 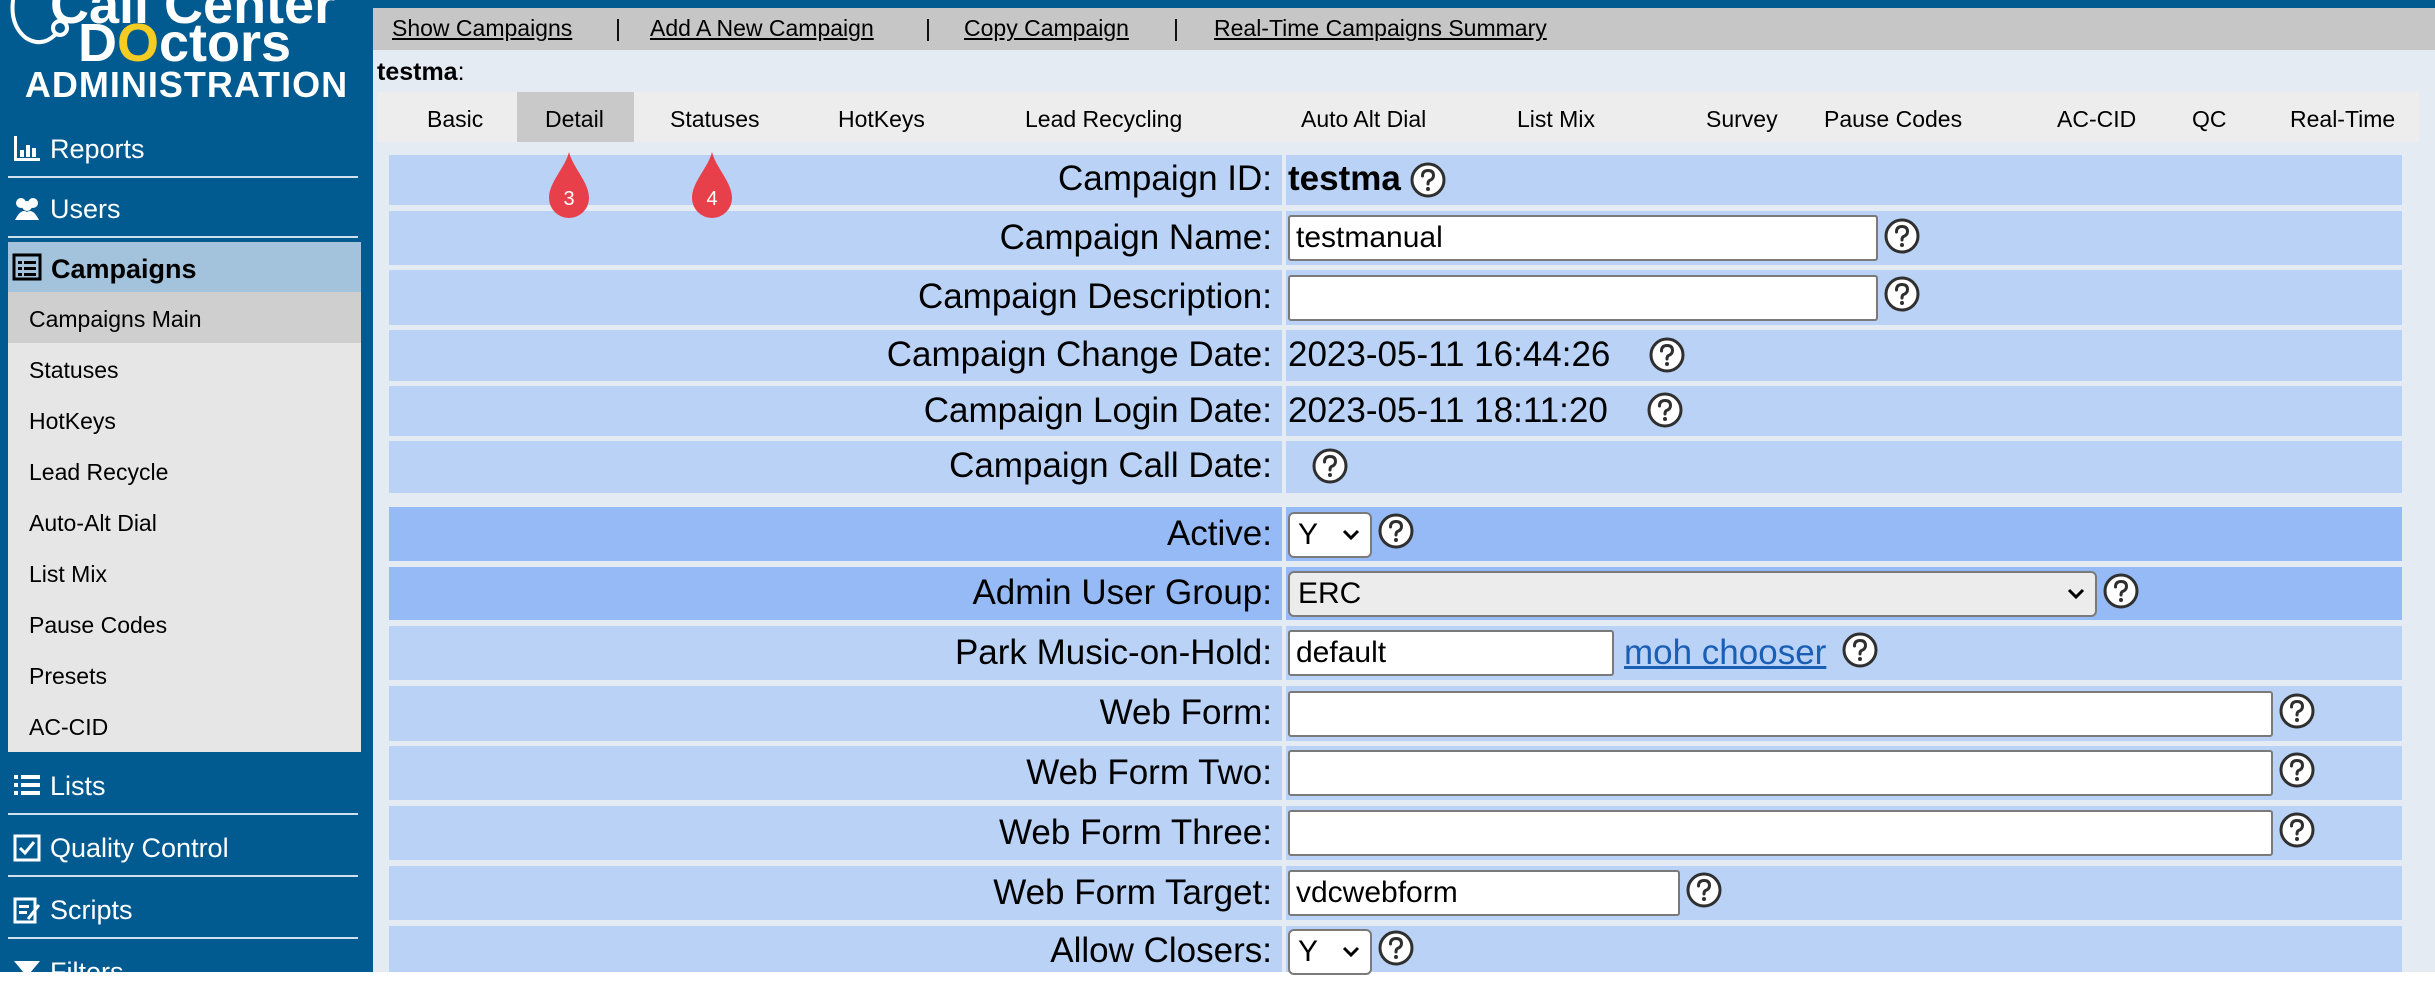 I want to click on sidebar-item-label: Lists, so click(x=78, y=786).